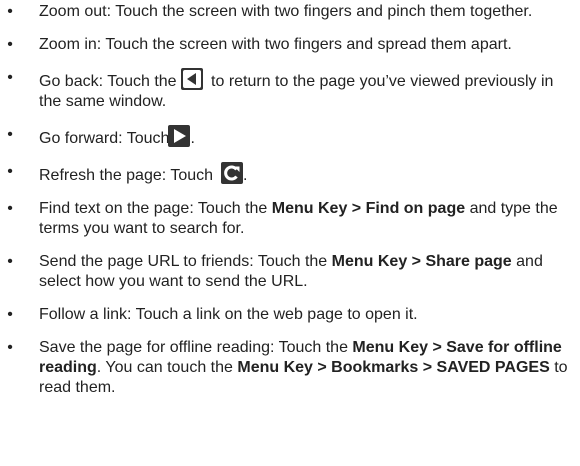 The image size is (580, 466). Describe the element at coordinates (290, 137) in the screenshot. I see `list-item-go-forward: • Go forward: Touch.` at that location.